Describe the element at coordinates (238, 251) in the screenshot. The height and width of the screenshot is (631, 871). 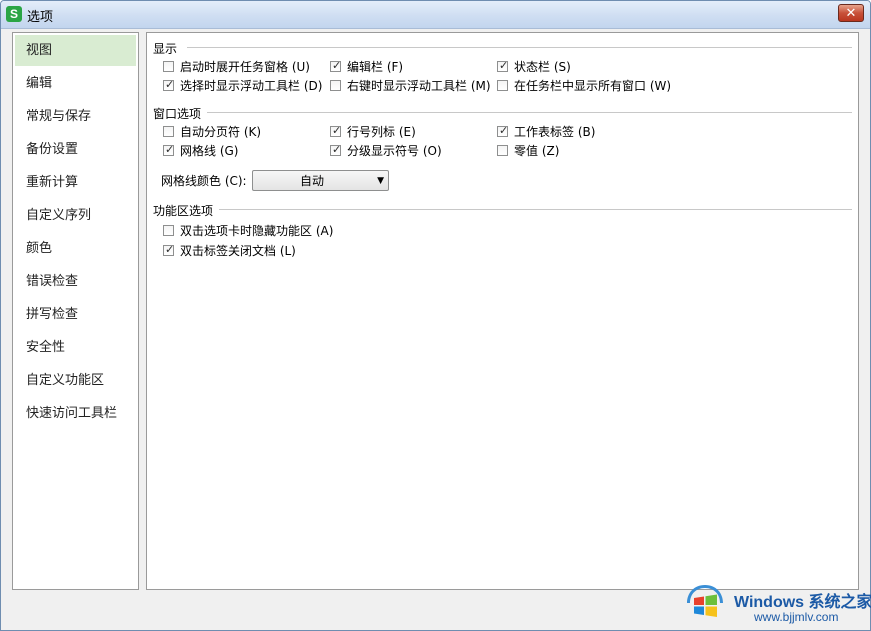
I see `checkbox-label: 双击标签关闭文档 (L)` at that location.